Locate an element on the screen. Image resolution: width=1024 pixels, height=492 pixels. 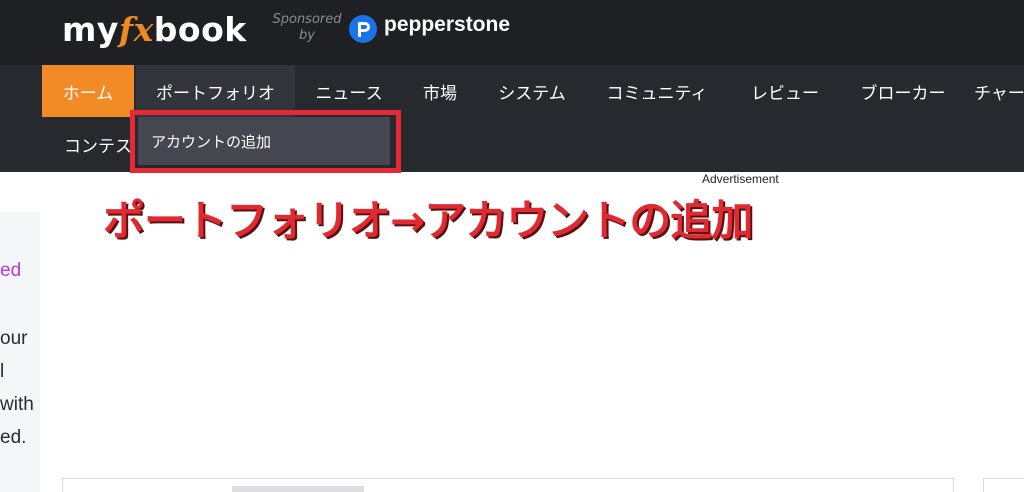
sponsor-name: pepperstone is located at coordinates (447, 25).